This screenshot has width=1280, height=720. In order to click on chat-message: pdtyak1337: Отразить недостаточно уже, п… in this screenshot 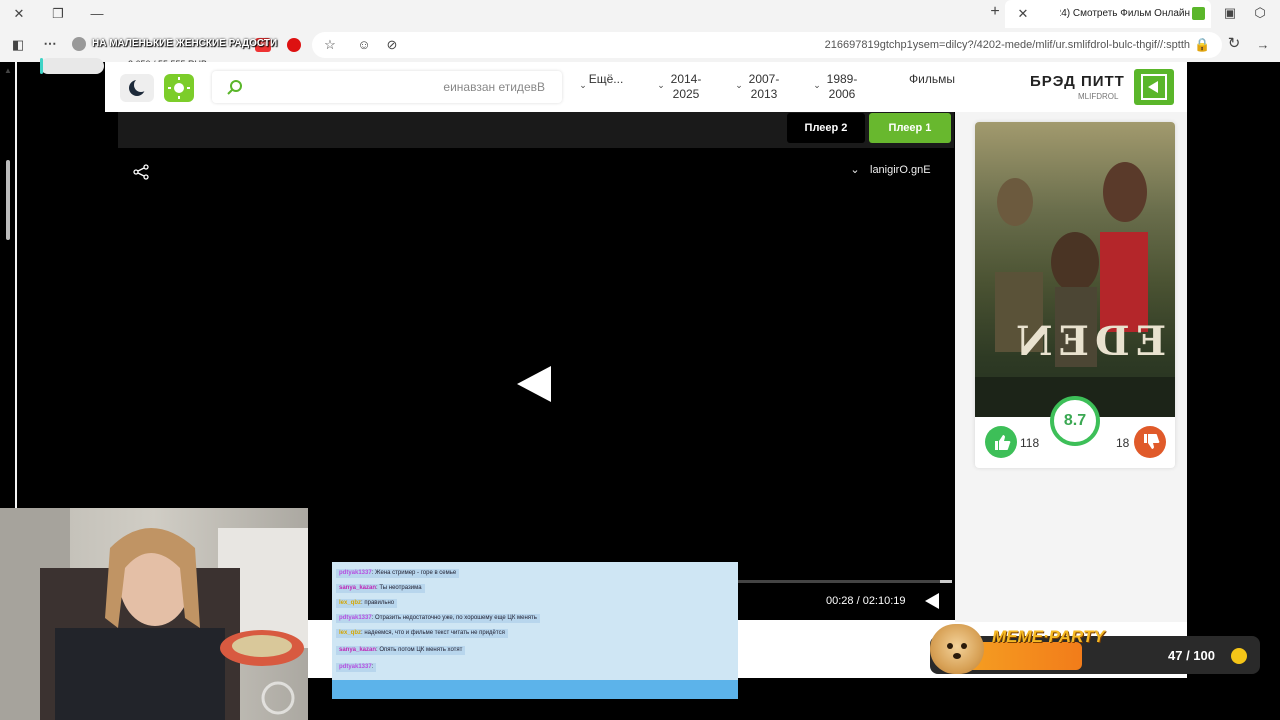, I will do `click(438, 618)`.